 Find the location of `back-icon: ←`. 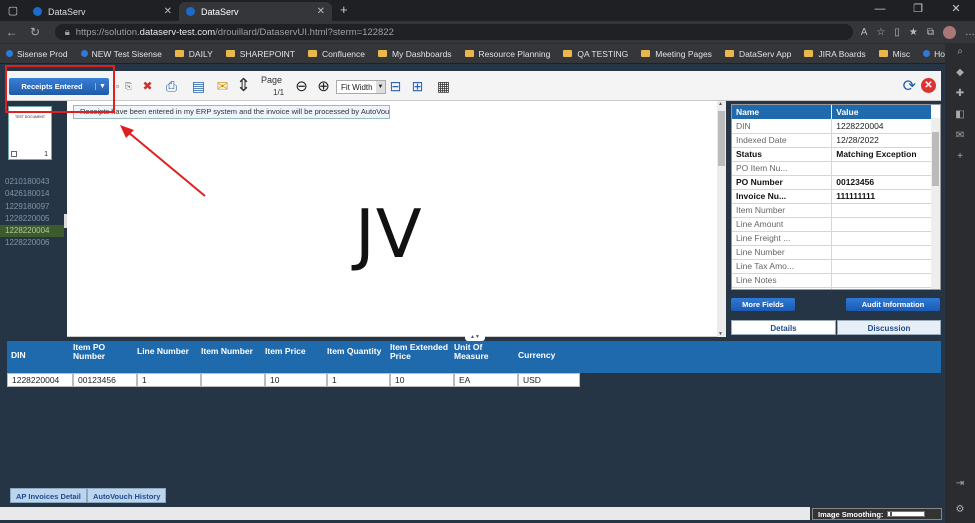

back-icon: ← is located at coordinates (11, 32).